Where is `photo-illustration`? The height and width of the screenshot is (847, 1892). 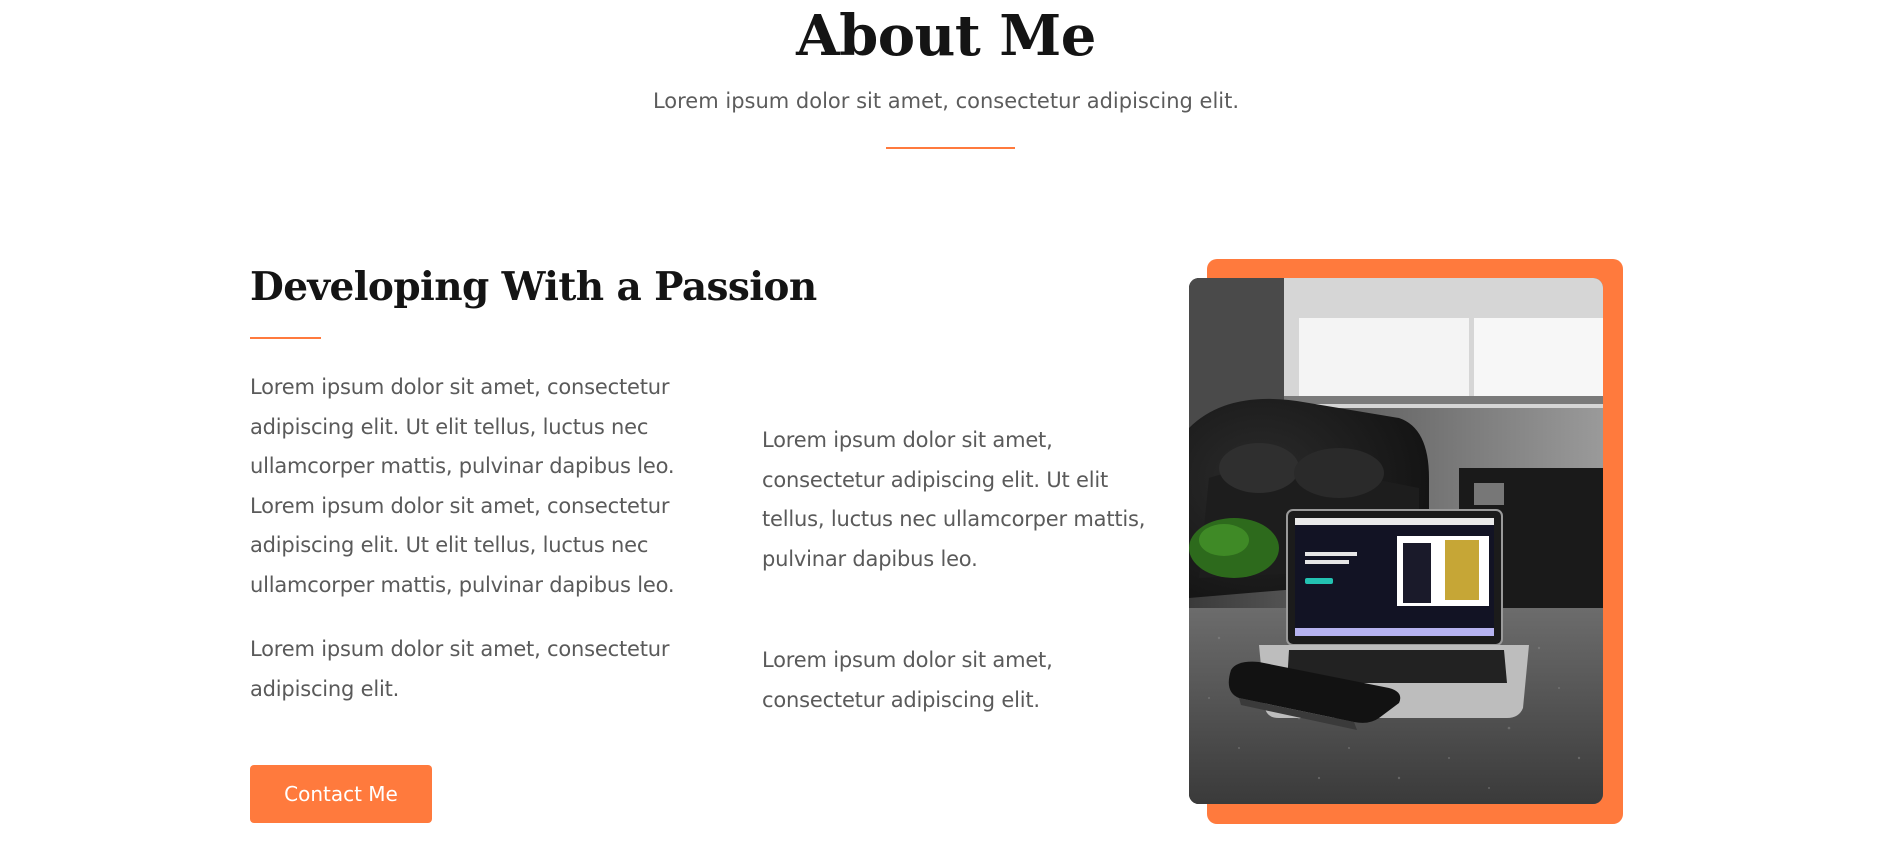
photo-illustration is located at coordinates (1396, 541).